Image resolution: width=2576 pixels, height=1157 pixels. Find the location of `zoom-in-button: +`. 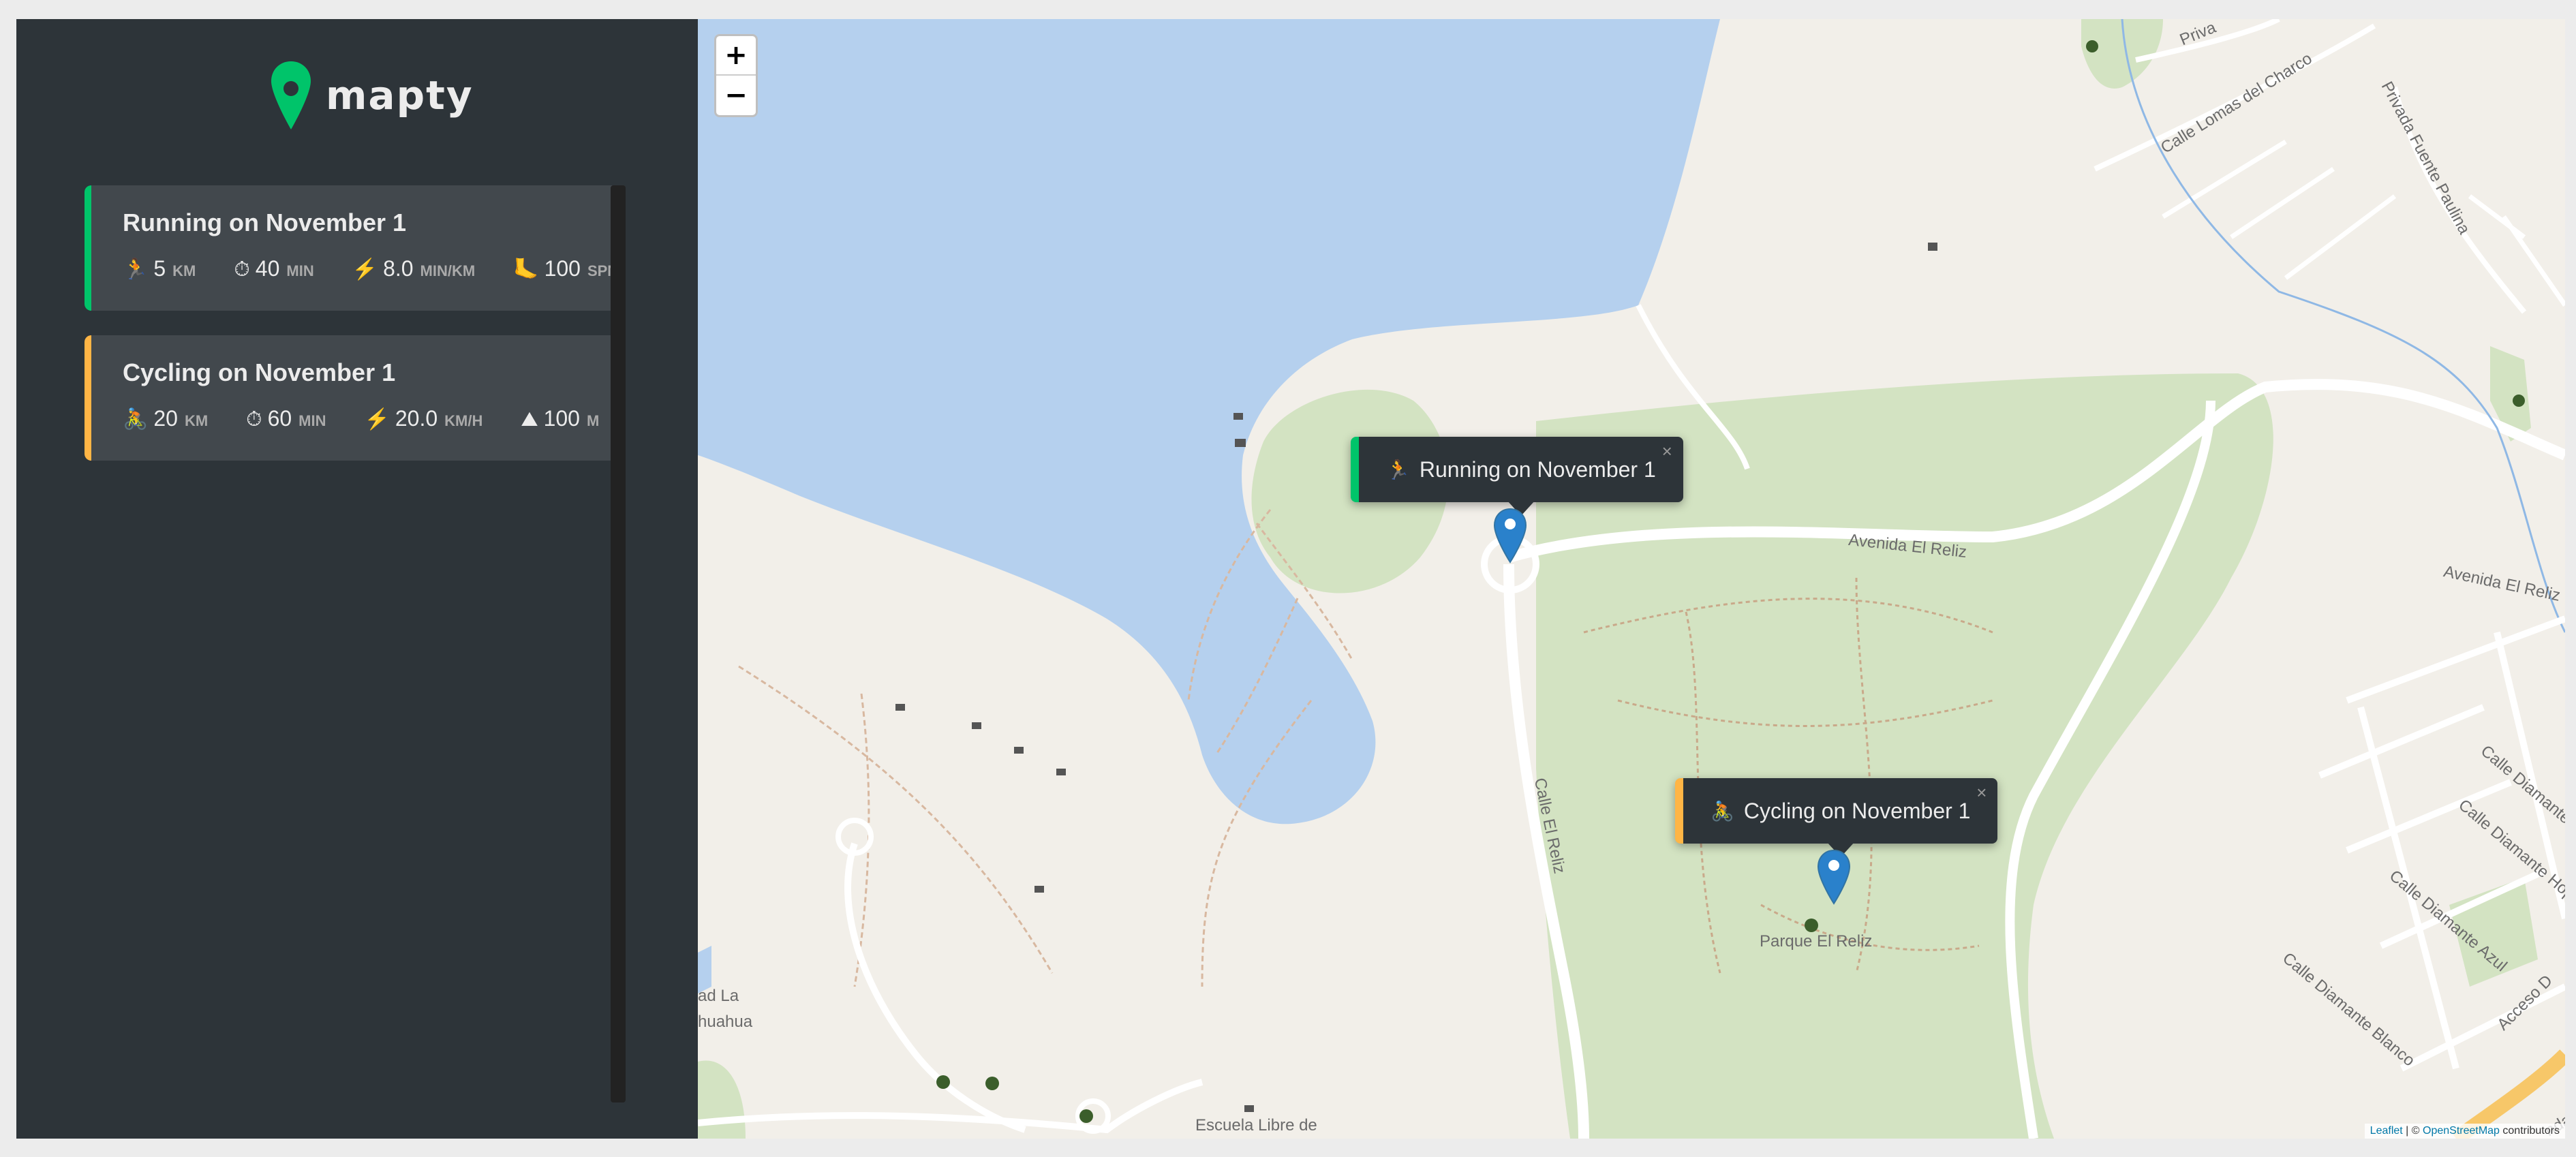

zoom-in-button: + is located at coordinates (736, 56).